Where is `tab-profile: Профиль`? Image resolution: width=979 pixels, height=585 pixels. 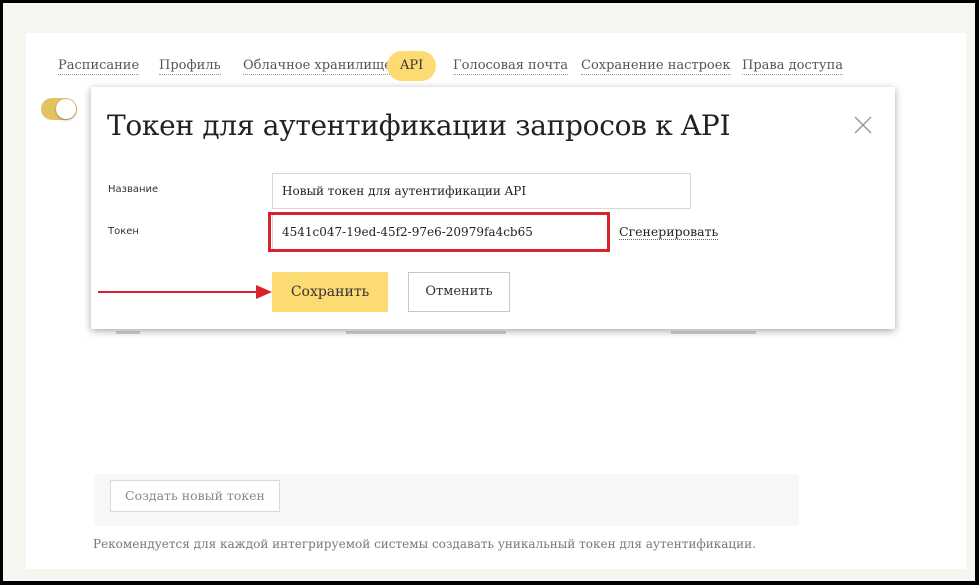 tab-profile: Профиль is located at coordinates (190, 66).